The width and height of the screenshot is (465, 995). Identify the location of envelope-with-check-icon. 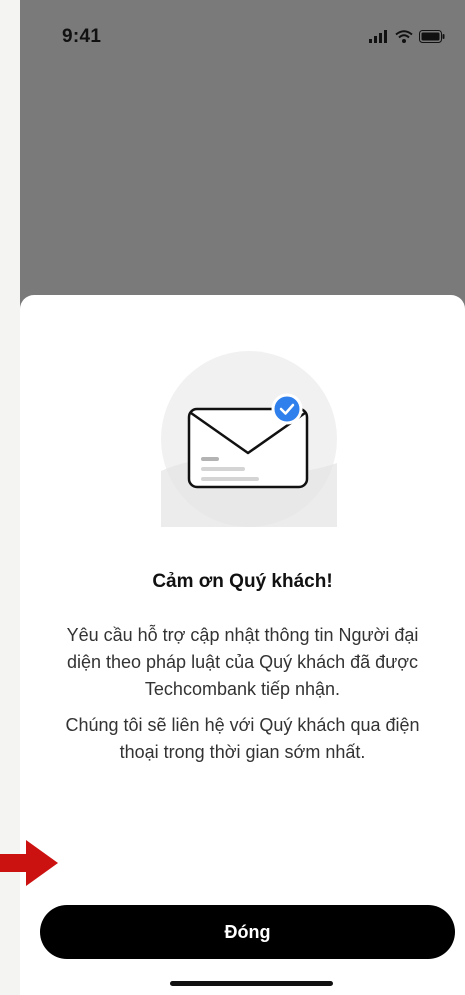
(249, 439).